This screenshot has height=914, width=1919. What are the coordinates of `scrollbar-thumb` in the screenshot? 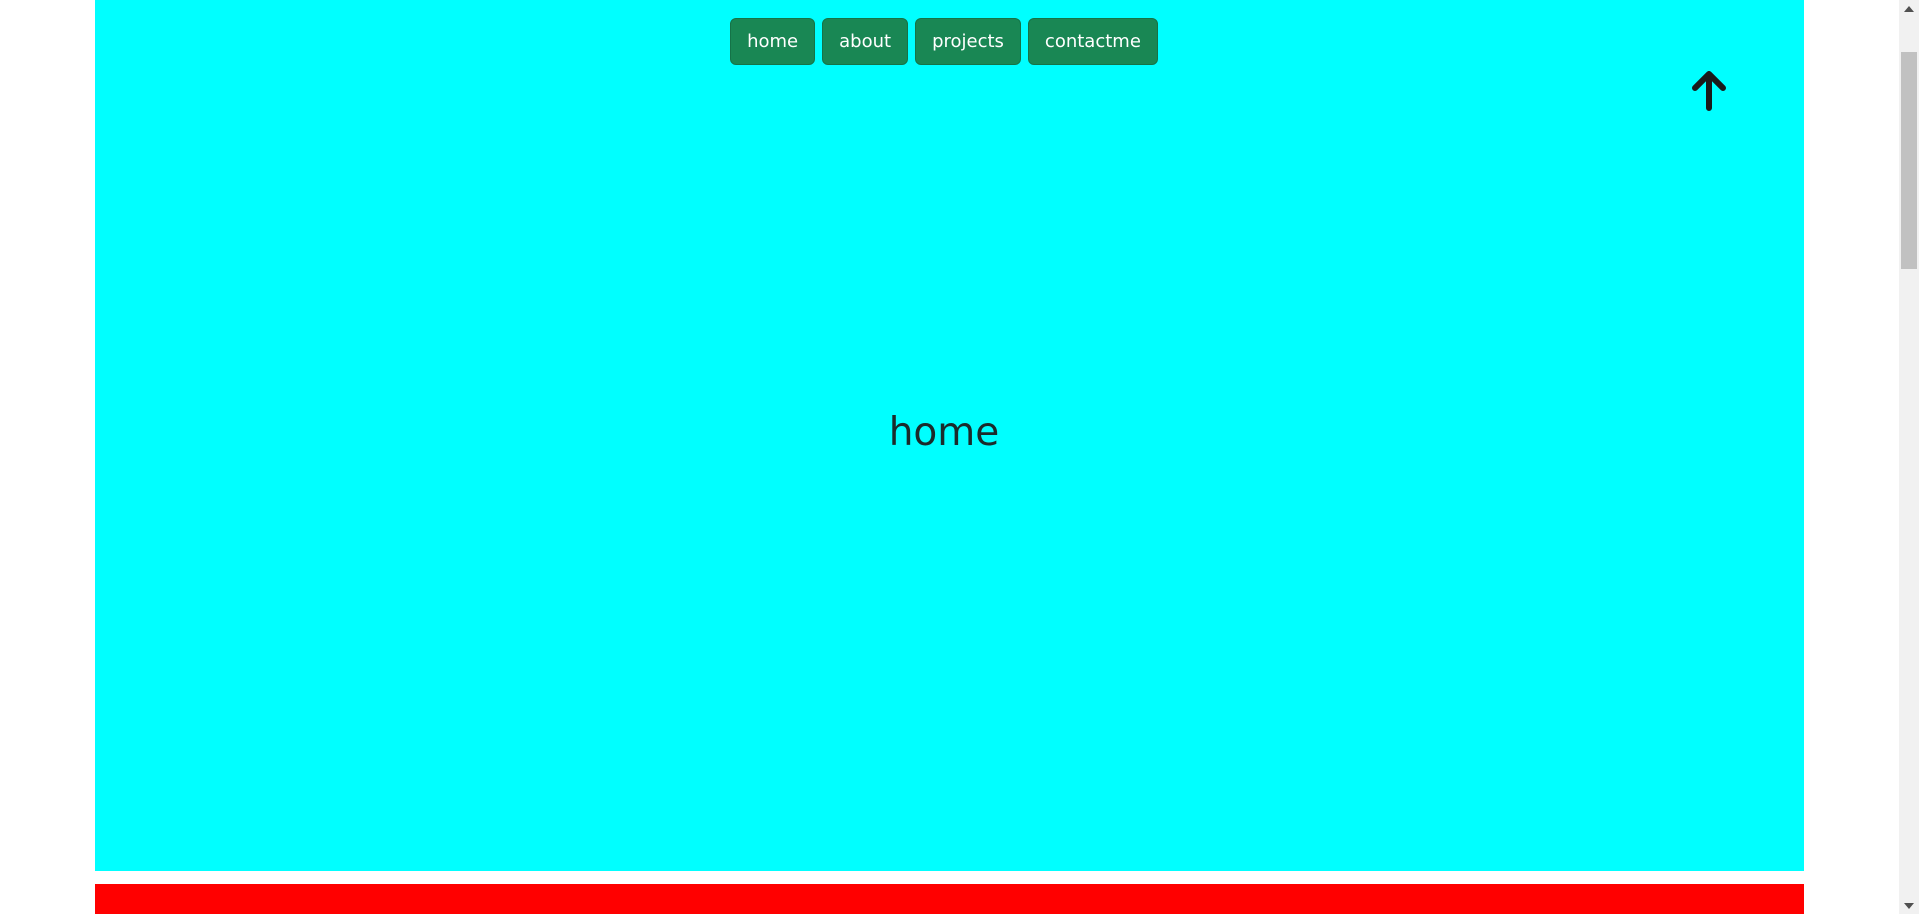 It's located at (1909, 160).